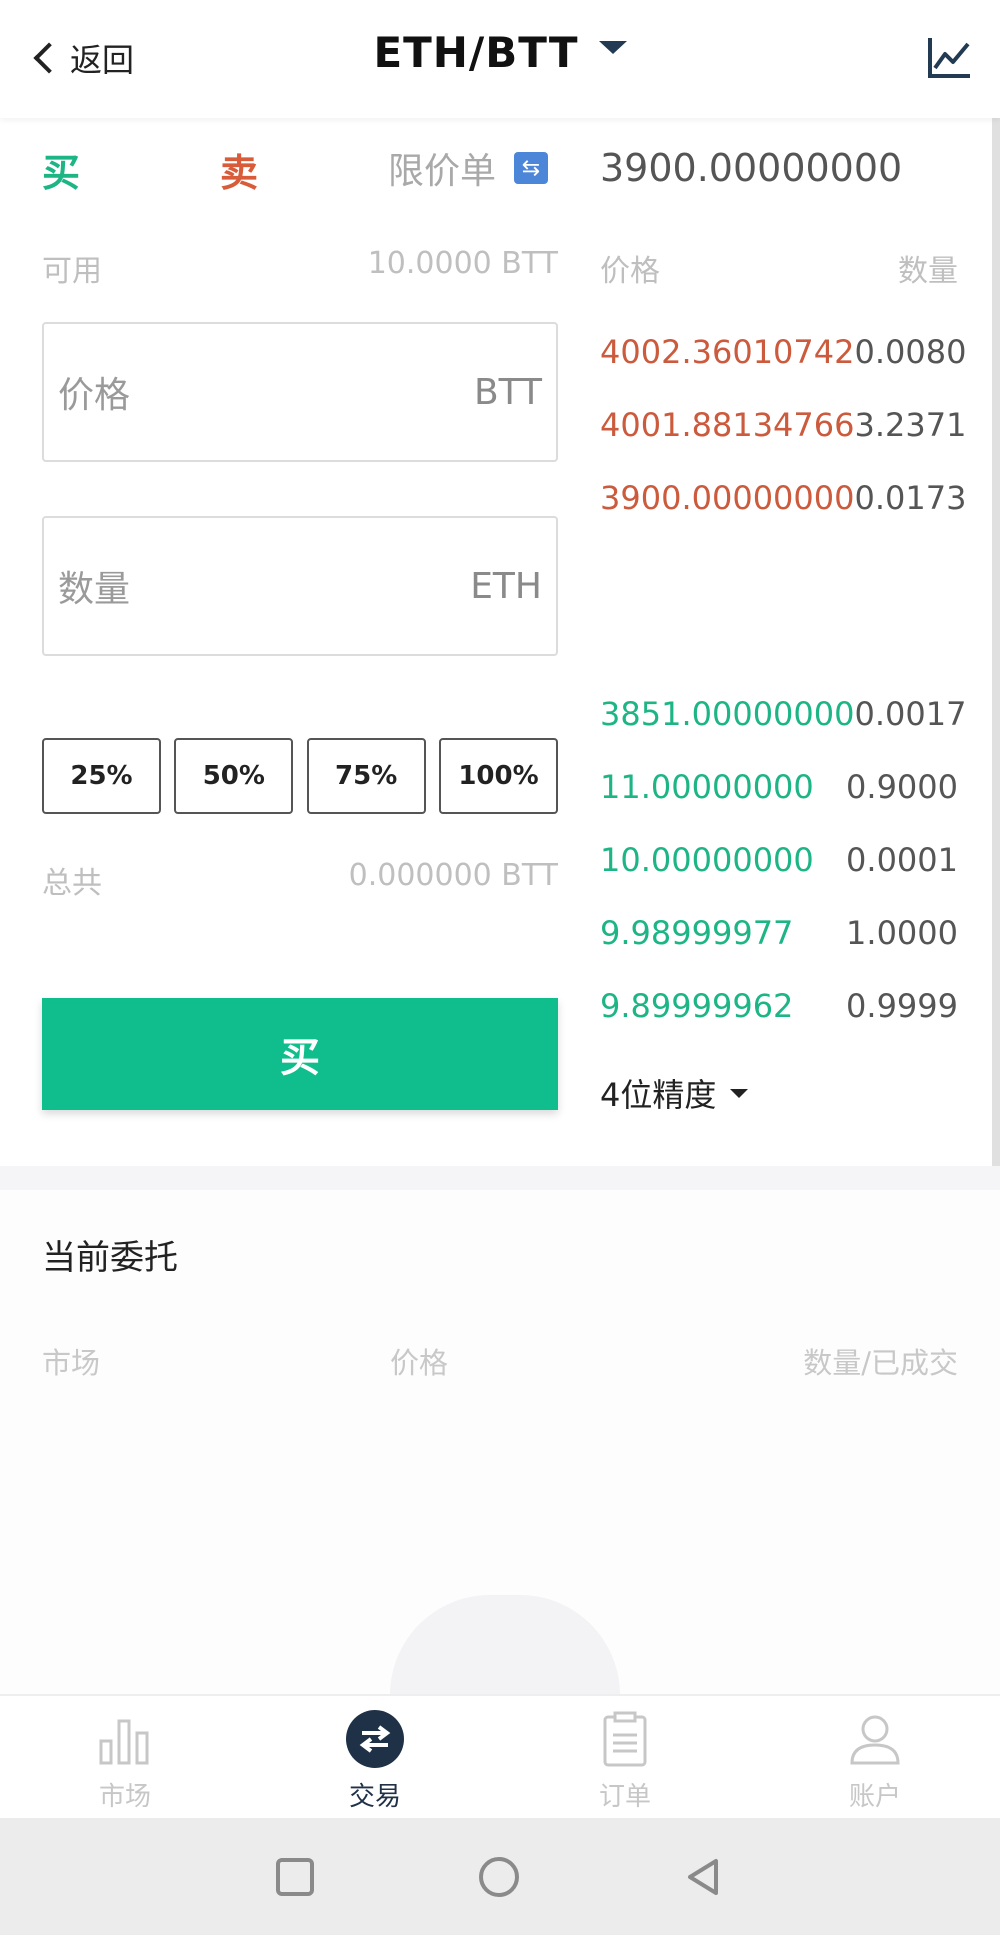 The height and width of the screenshot is (1935, 1000). I want to click on ask-row: 4001.88134766 3.2371, so click(783, 425).